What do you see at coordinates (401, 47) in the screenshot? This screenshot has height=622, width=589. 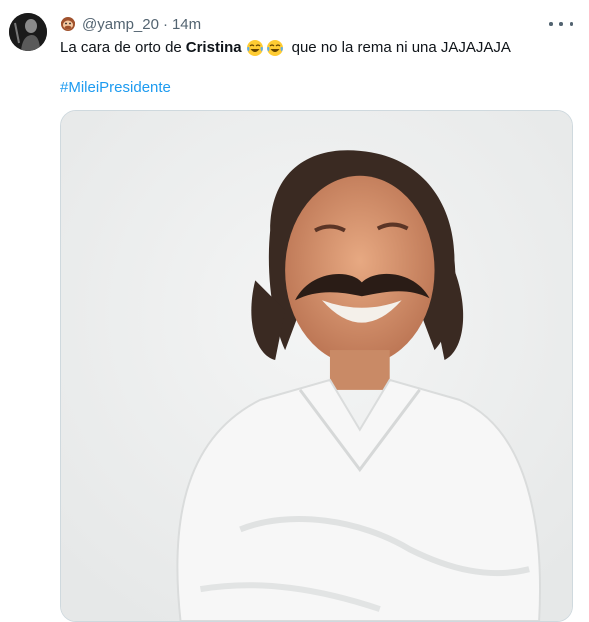 I see `tweet-text-after: que no la rema ni una JAJAJAJA` at bounding box center [401, 47].